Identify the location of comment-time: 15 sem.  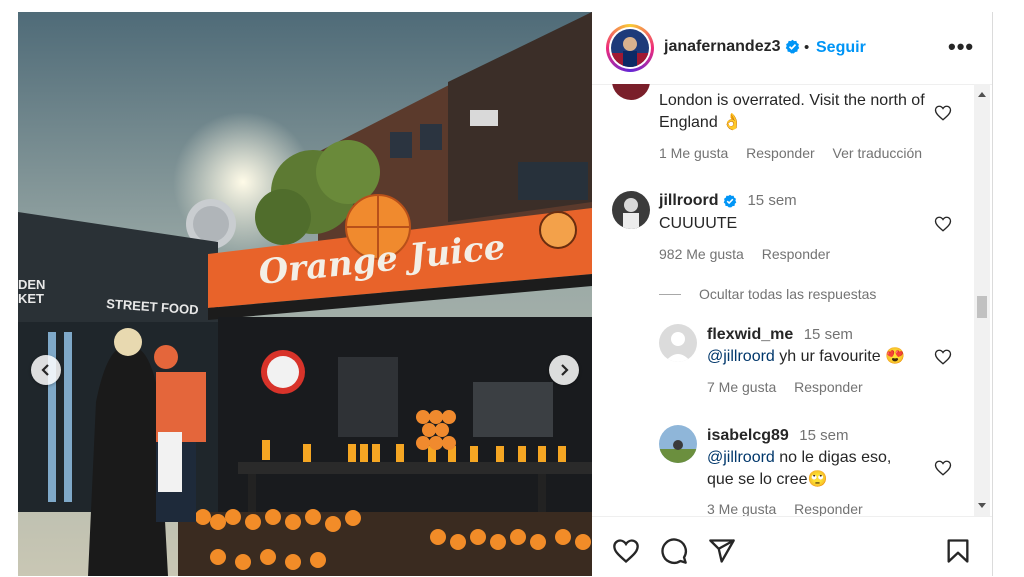
(771, 200).